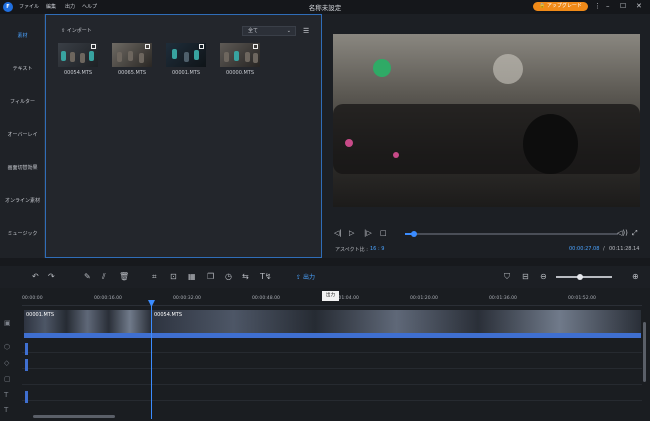 This screenshot has height=421, width=650. I want to click on time-total: 00:11:28.14, so click(624, 249).